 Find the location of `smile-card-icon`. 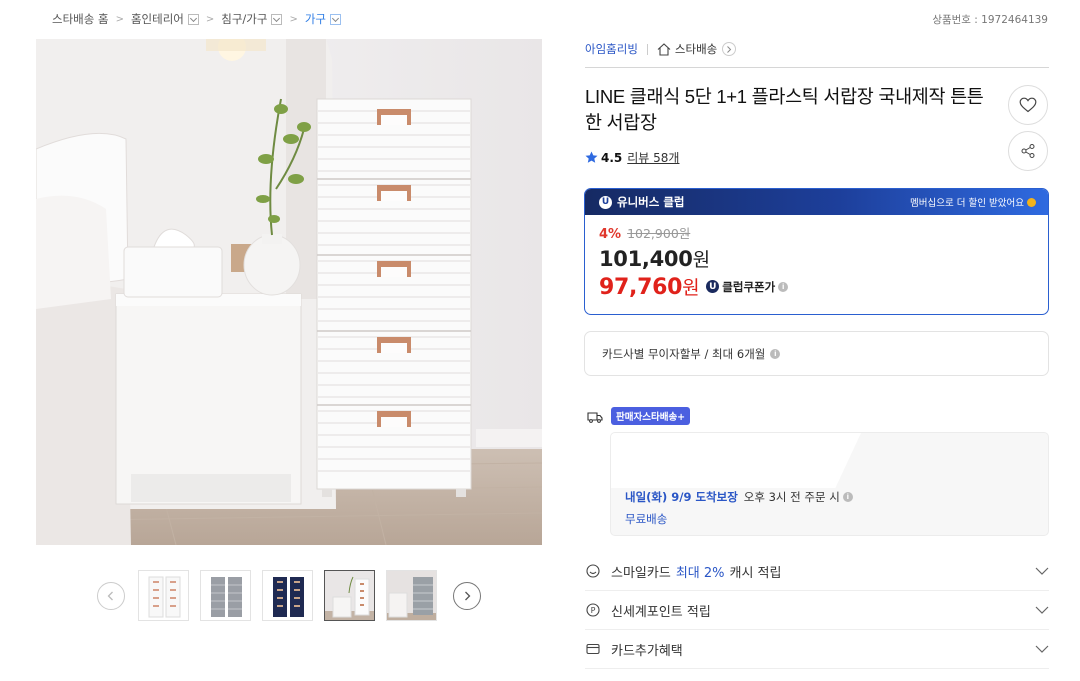

smile-card-icon is located at coordinates (593, 571).